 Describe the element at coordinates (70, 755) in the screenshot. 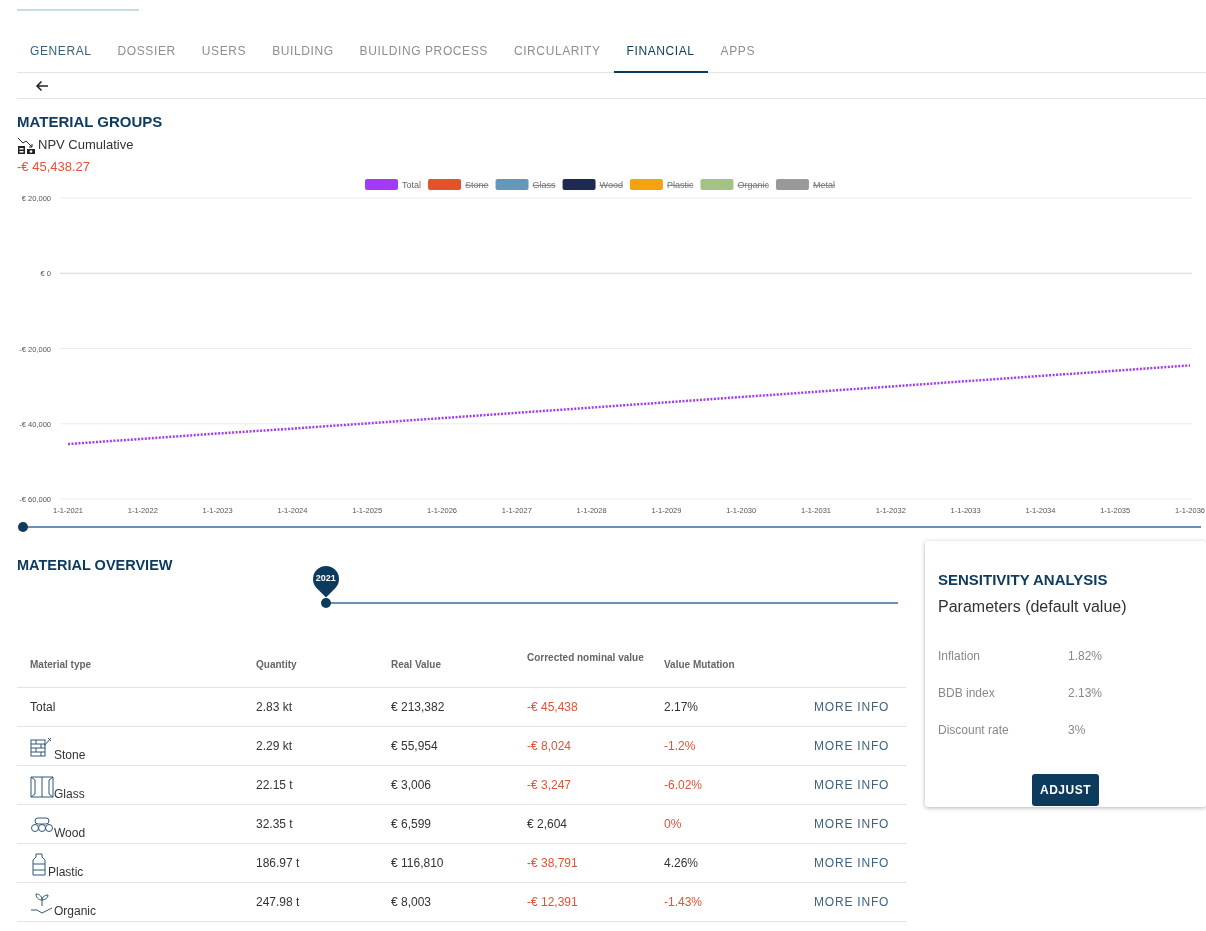

I see `table-cell-text: Stone` at that location.